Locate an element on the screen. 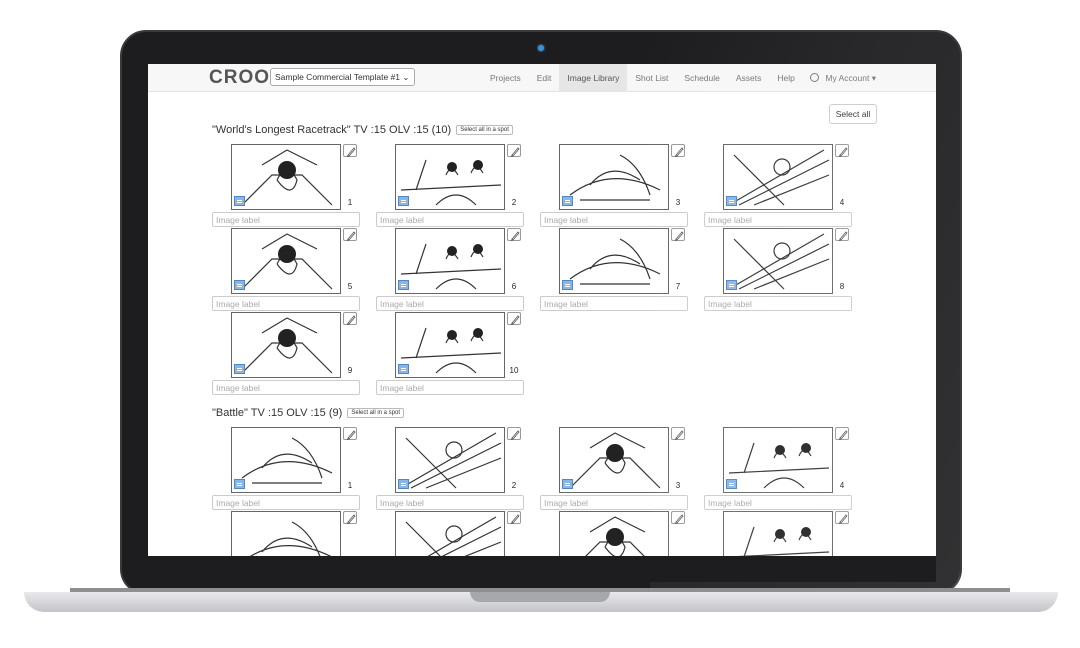 The height and width of the screenshot is (648, 1080). nav-projects: Projects is located at coordinates (505, 78).